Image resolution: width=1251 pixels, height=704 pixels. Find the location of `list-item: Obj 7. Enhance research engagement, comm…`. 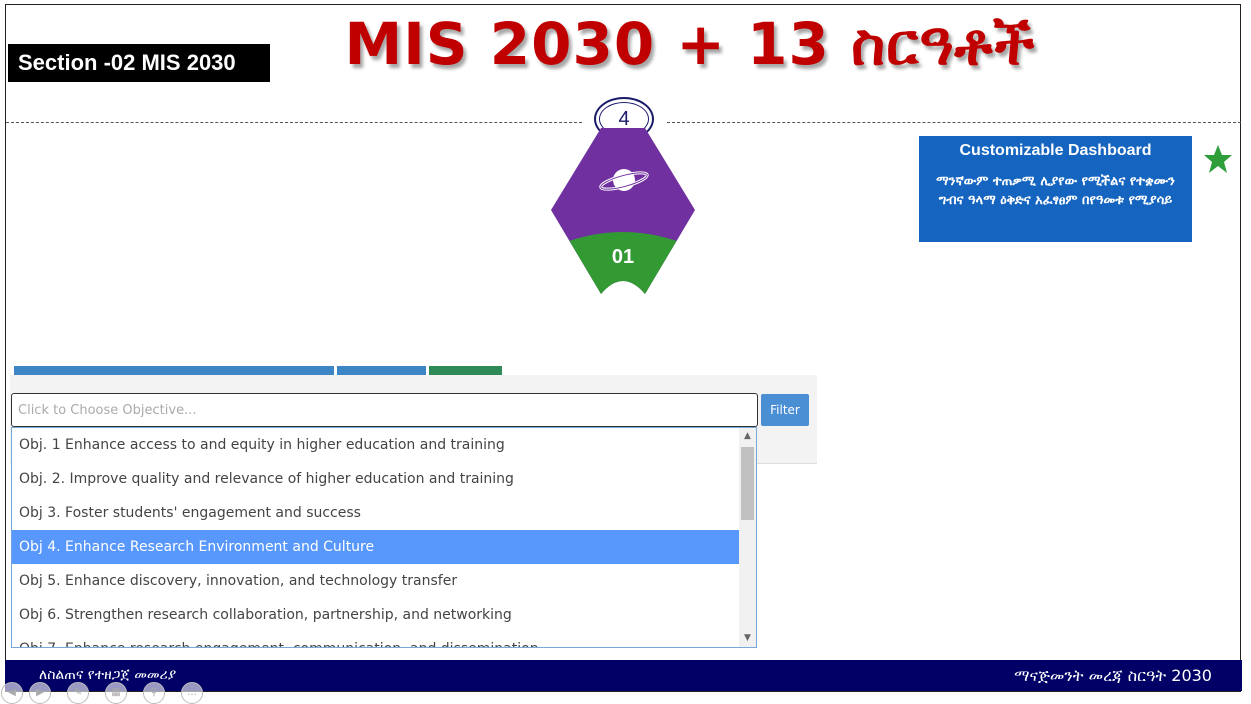

list-item: Obj 7. Enhance research engagement, comm… is located at coordinates (375, 639).